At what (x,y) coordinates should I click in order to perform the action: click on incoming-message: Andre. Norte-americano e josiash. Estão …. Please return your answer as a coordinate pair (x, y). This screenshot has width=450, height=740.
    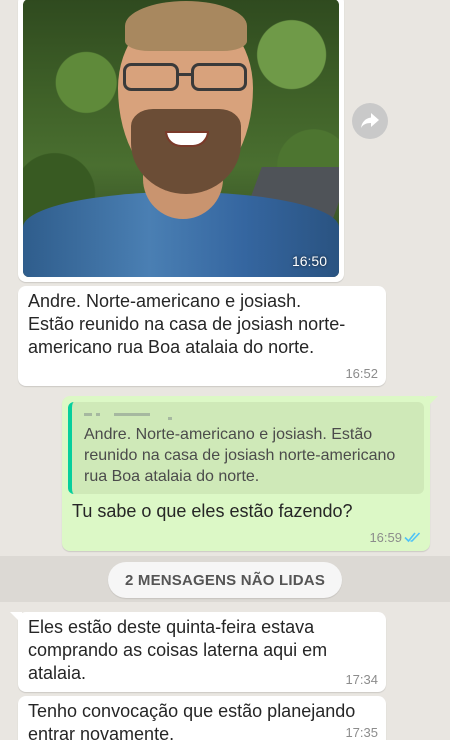
    Looking at the image, I should click on (202, 336).